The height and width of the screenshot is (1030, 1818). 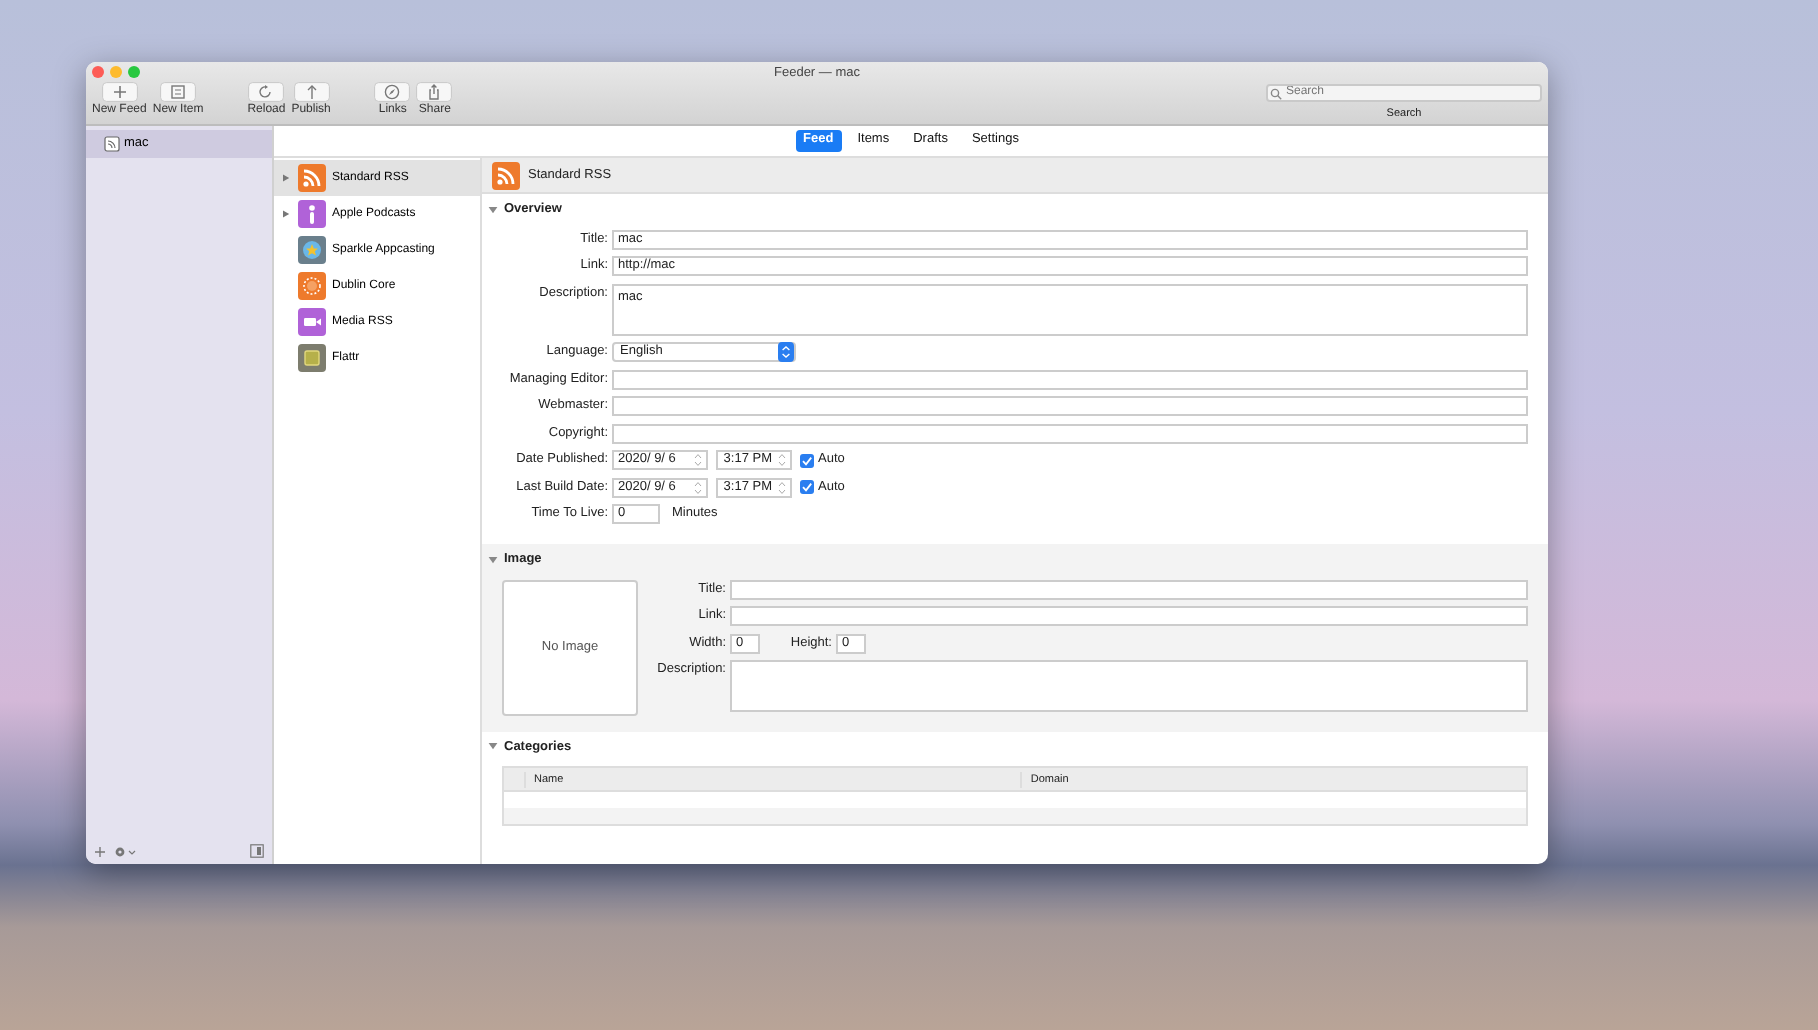 What do you see at coordinates (119, 92) in the screenshot?
I see `plus-icon` at bounding box center [119, 92].